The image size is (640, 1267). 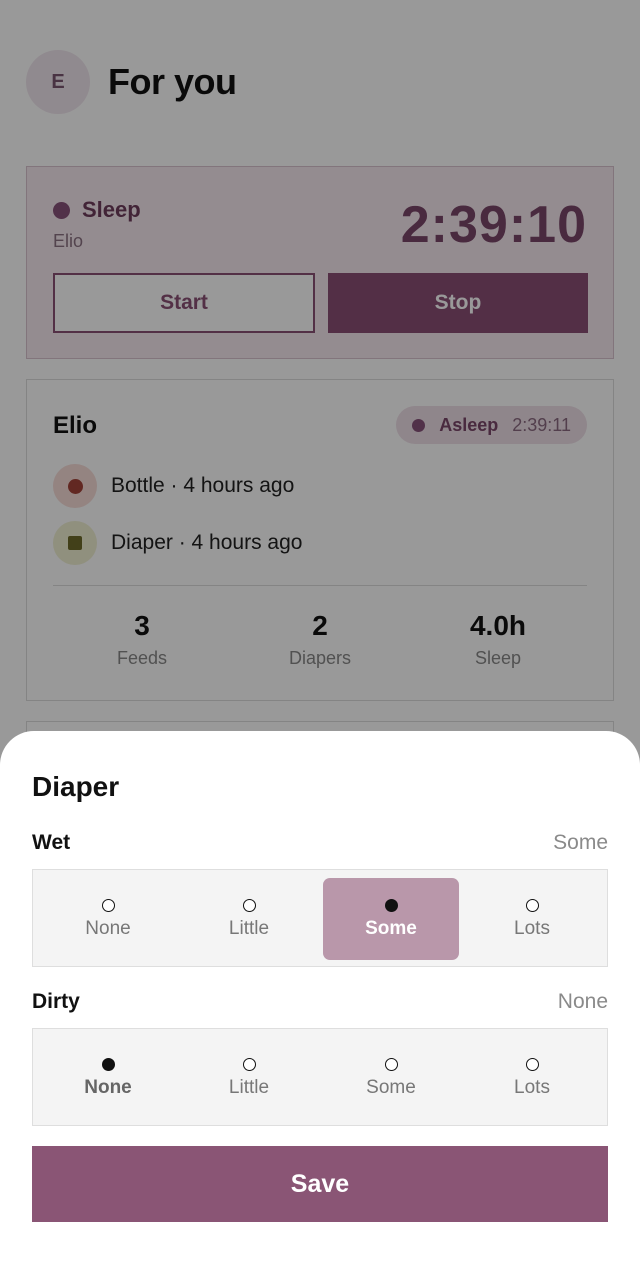 I want to click on wet-label: Wet, so click(x=51, y=842).